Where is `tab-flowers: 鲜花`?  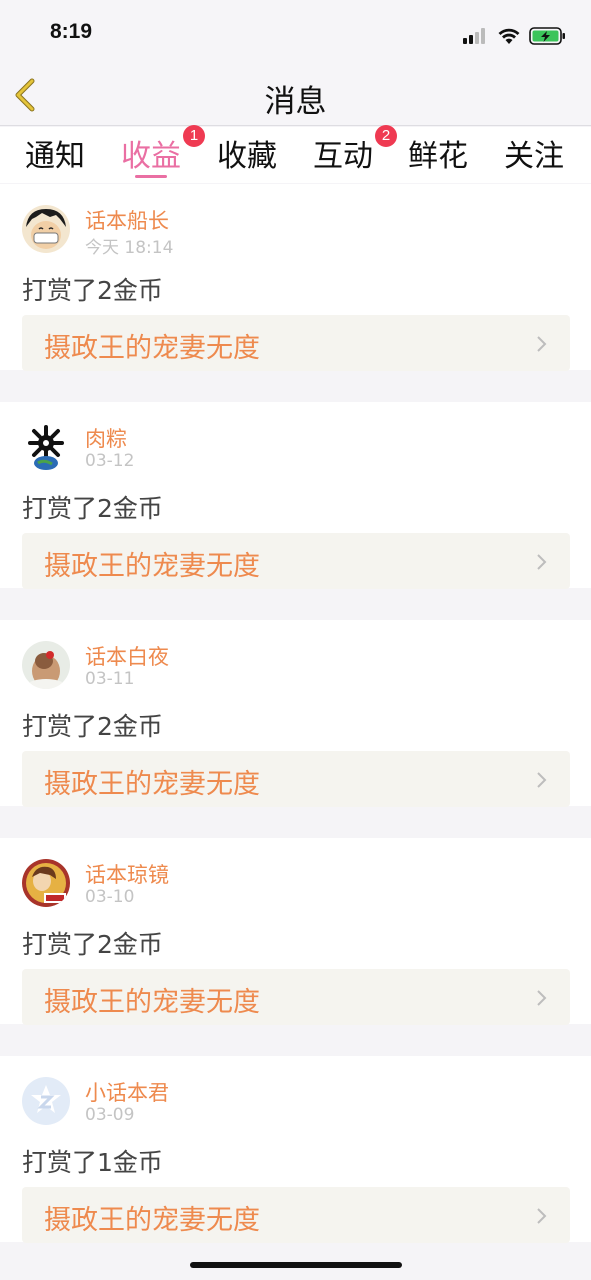 tab-flowers: 鲜花 is located at coordinates (438, 156).